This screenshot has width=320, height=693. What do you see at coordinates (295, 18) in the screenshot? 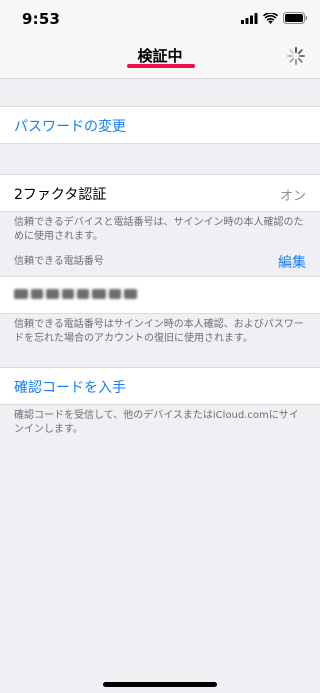
I see `battery-icon` at bounding box center [295, 18].